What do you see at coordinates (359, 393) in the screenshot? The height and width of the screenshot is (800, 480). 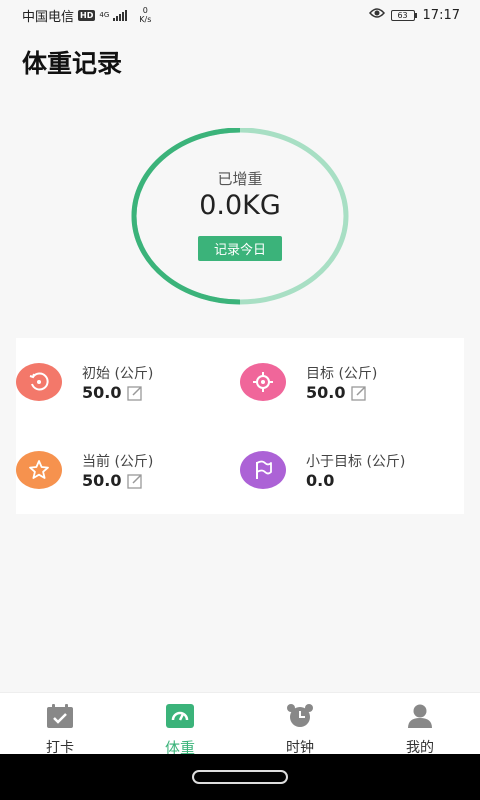 I see `edit-target-icon` at bounding box center [359, 393].